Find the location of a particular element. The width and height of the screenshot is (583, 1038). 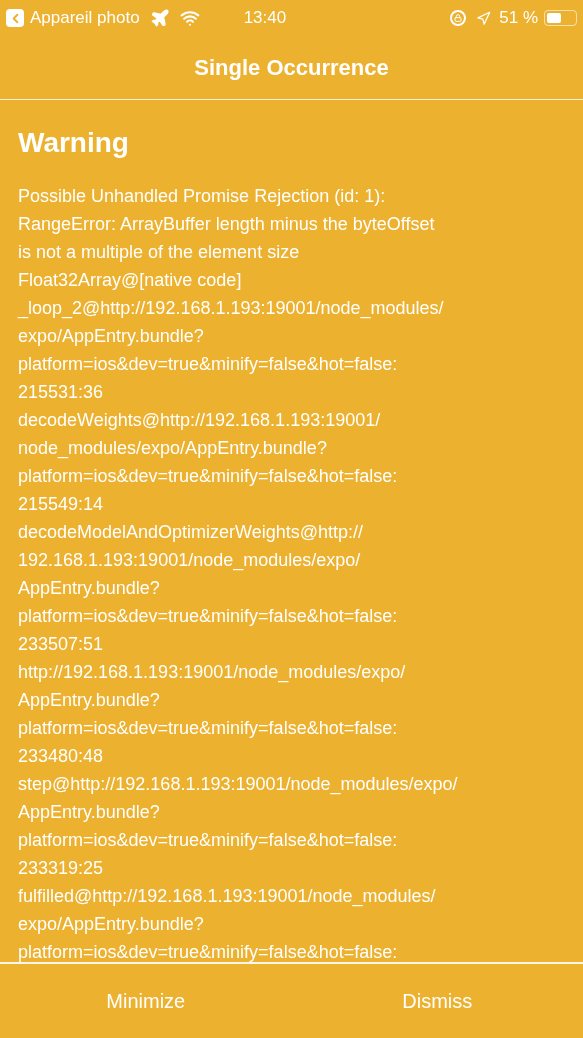

wifi-icon is located at coordinates (189, 18).